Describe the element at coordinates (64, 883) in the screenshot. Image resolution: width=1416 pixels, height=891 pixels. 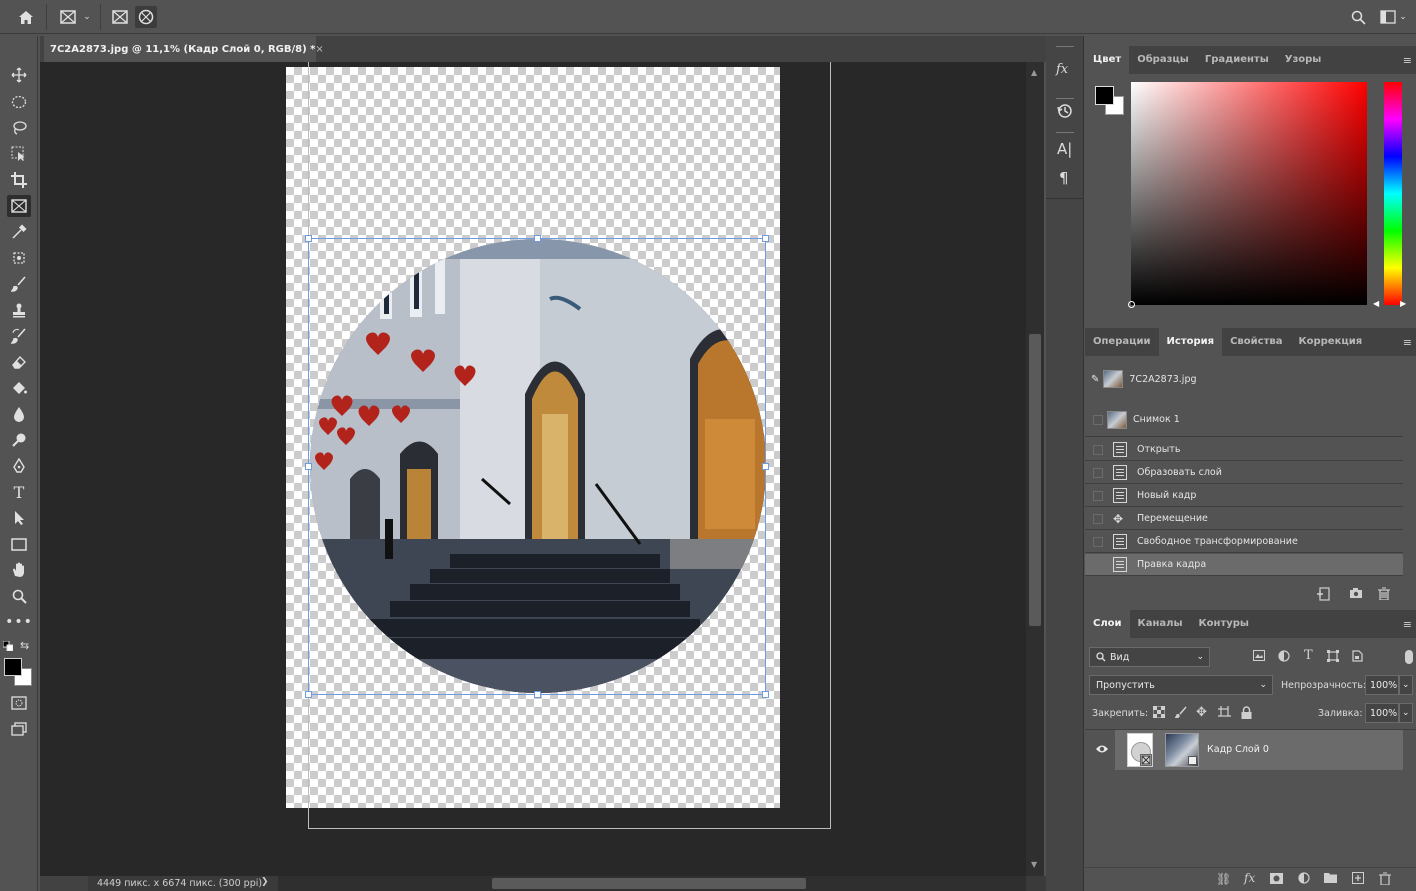
I see `zoom-field` at that location.